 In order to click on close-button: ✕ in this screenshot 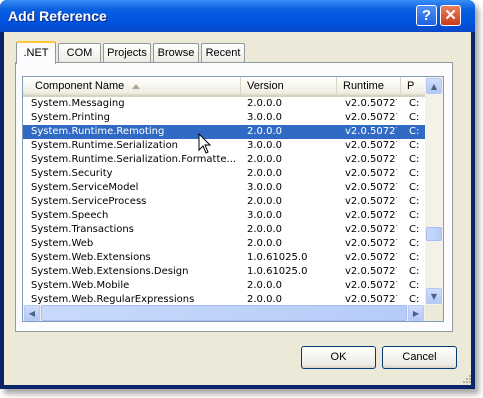, I will do `click(450, 15)`.